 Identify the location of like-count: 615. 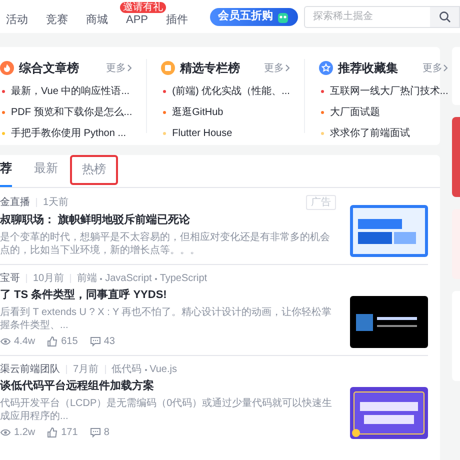
(69, 341).